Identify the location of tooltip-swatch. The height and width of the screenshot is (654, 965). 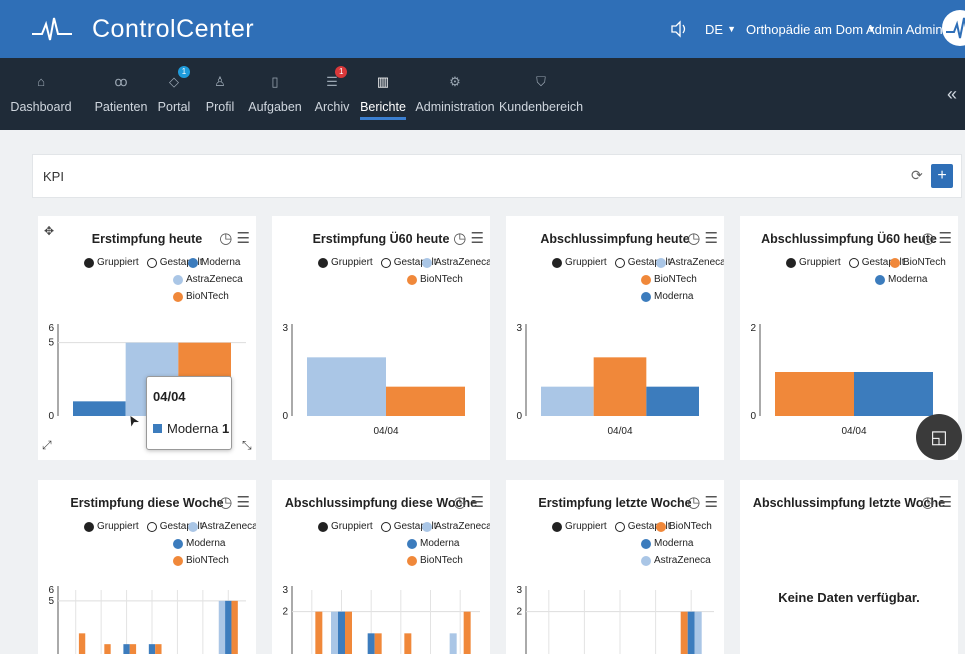
(157, 428).